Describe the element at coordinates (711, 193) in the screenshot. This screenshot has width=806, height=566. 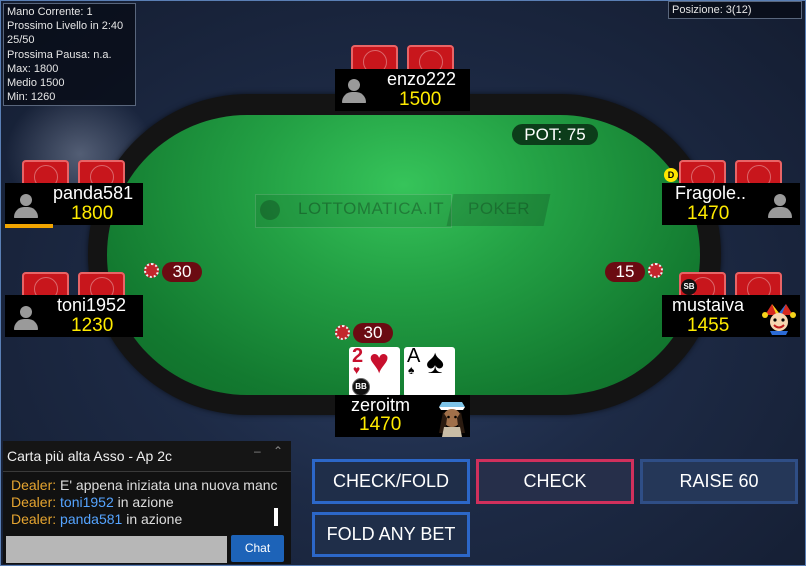
I see `player-name: Fragole..` at that location.